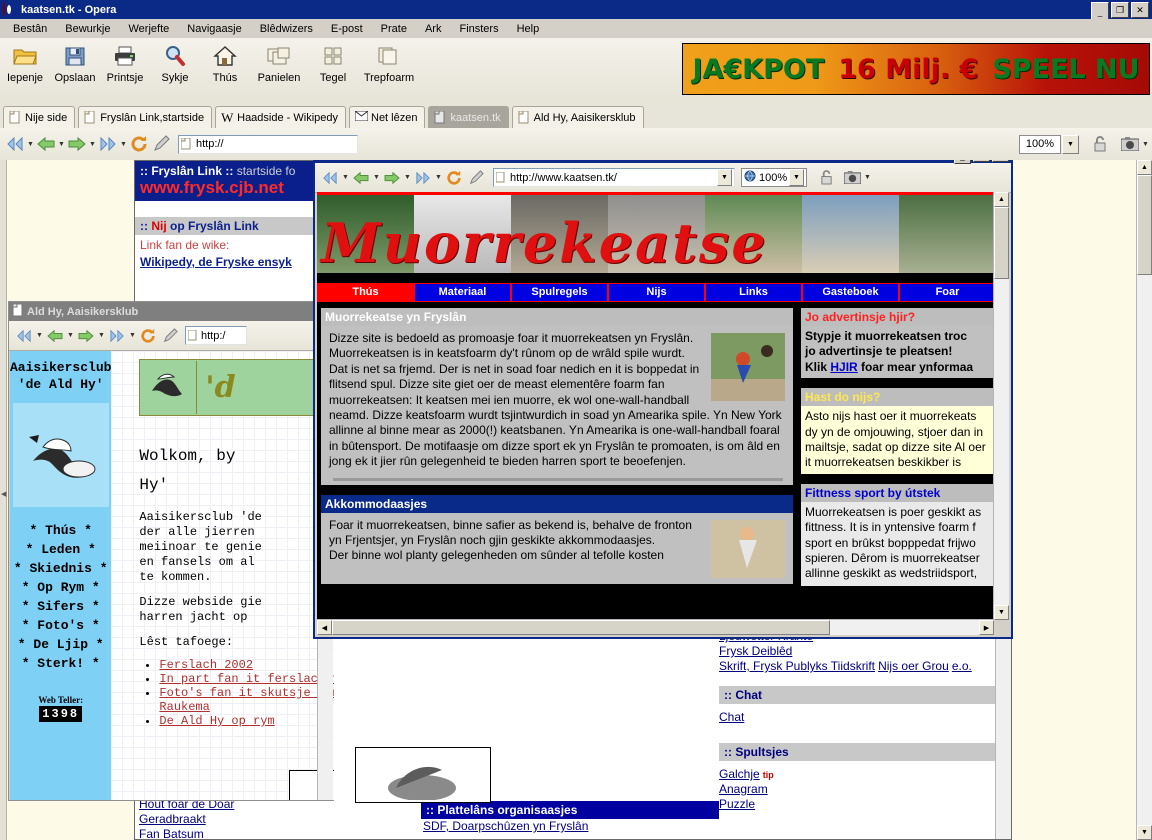 This screenshot has height=840, width=1152. I want to click on fryslan-game-galchje: Galchje, so click(739, 774).